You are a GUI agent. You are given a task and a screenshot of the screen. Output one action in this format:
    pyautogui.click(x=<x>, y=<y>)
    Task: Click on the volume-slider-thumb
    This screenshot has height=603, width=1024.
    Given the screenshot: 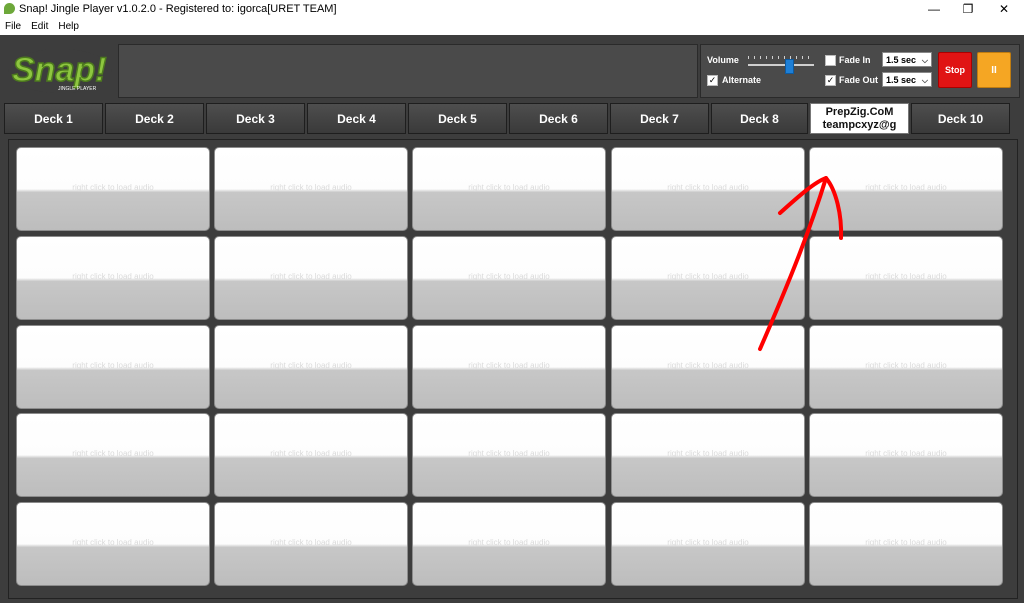 What is the action you would take?
    pyautogui.click(x=789, y=66)
    